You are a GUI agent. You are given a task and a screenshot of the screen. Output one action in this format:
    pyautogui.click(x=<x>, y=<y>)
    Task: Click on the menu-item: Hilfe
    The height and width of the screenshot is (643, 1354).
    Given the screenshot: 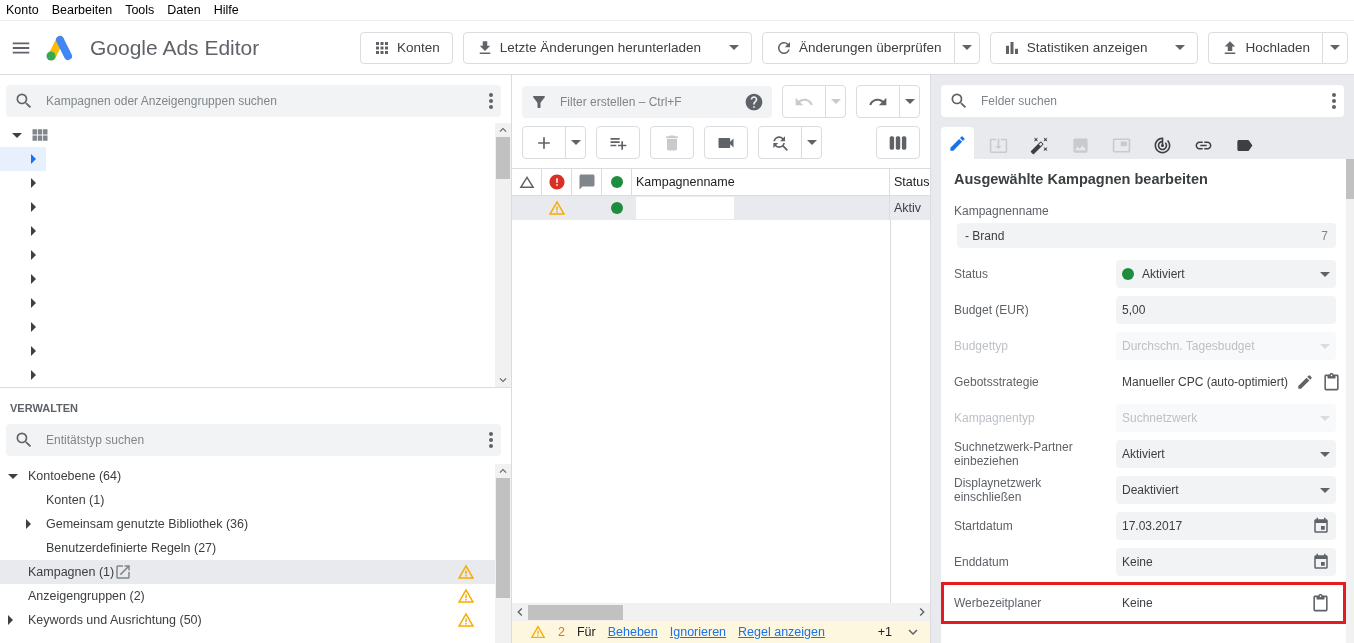 What is the action you would take?
    pyautogui.click(x=226, y=10)
    